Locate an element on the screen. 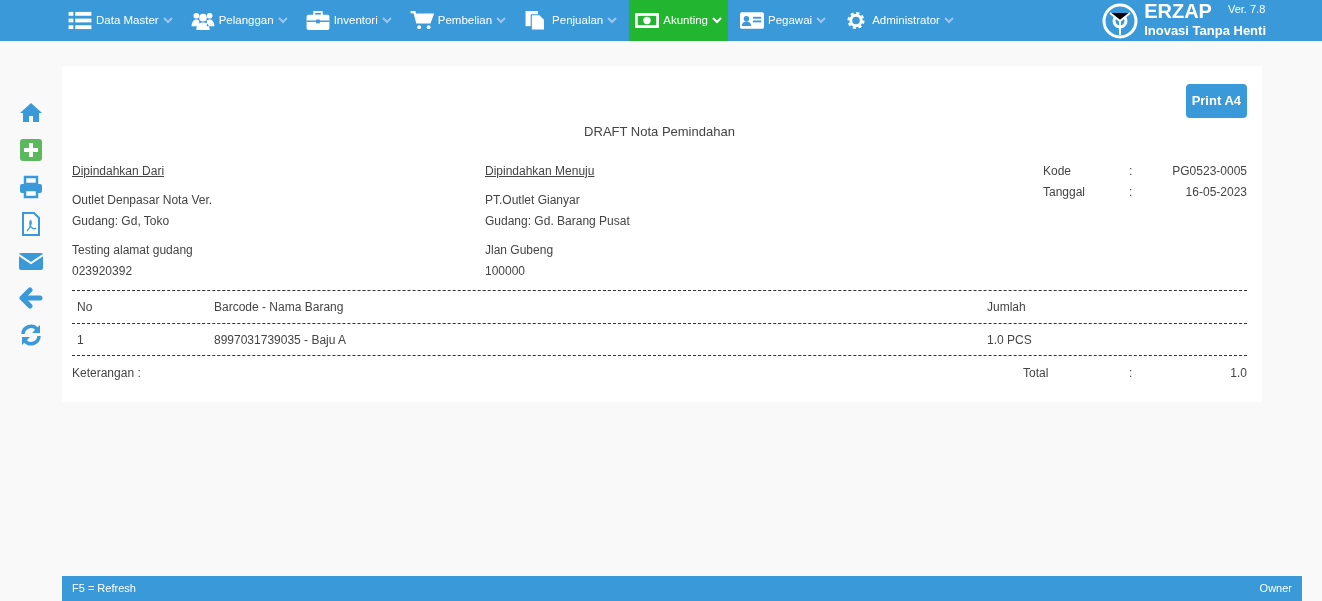  info-value: 16-05-2023 is located at coordinates (1215, 192).